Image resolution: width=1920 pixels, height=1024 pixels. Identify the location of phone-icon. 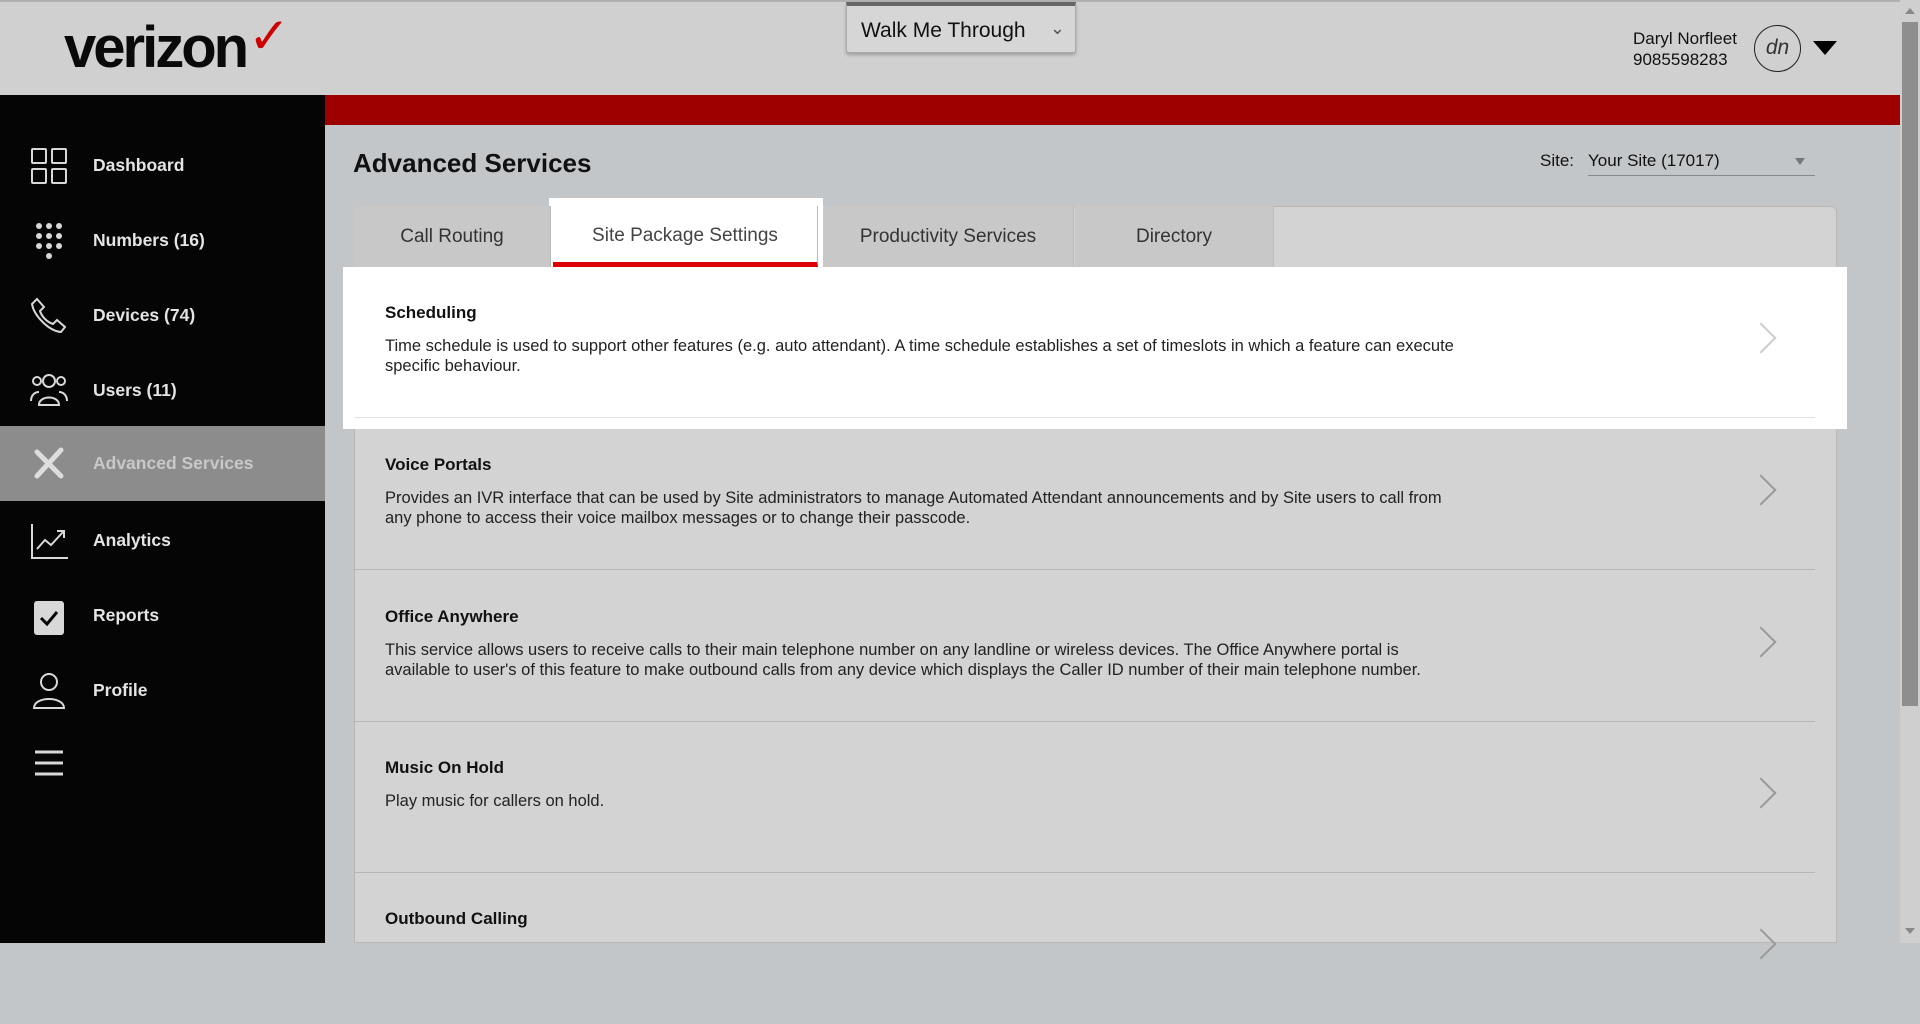
(49, 316).